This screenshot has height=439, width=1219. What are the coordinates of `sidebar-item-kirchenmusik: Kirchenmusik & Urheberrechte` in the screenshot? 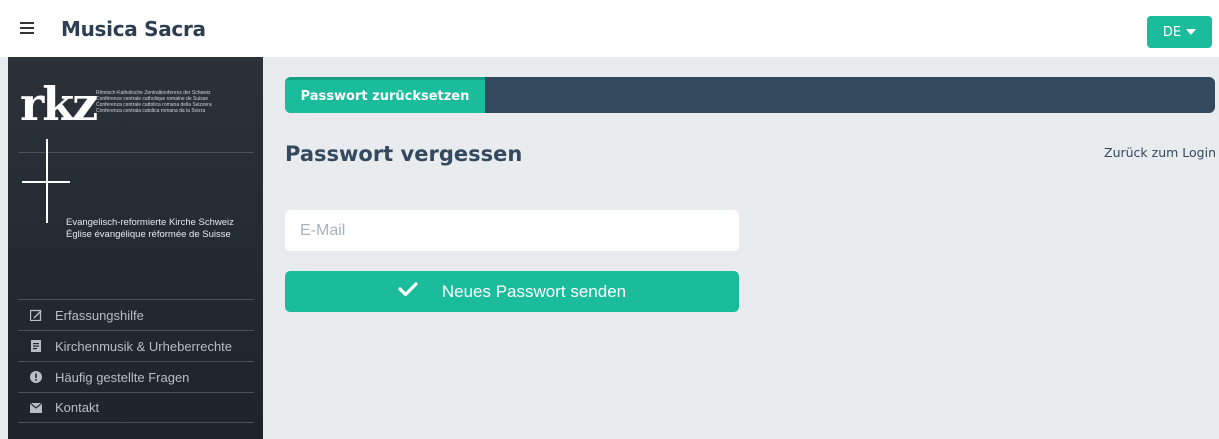 It's located at (136, 345).